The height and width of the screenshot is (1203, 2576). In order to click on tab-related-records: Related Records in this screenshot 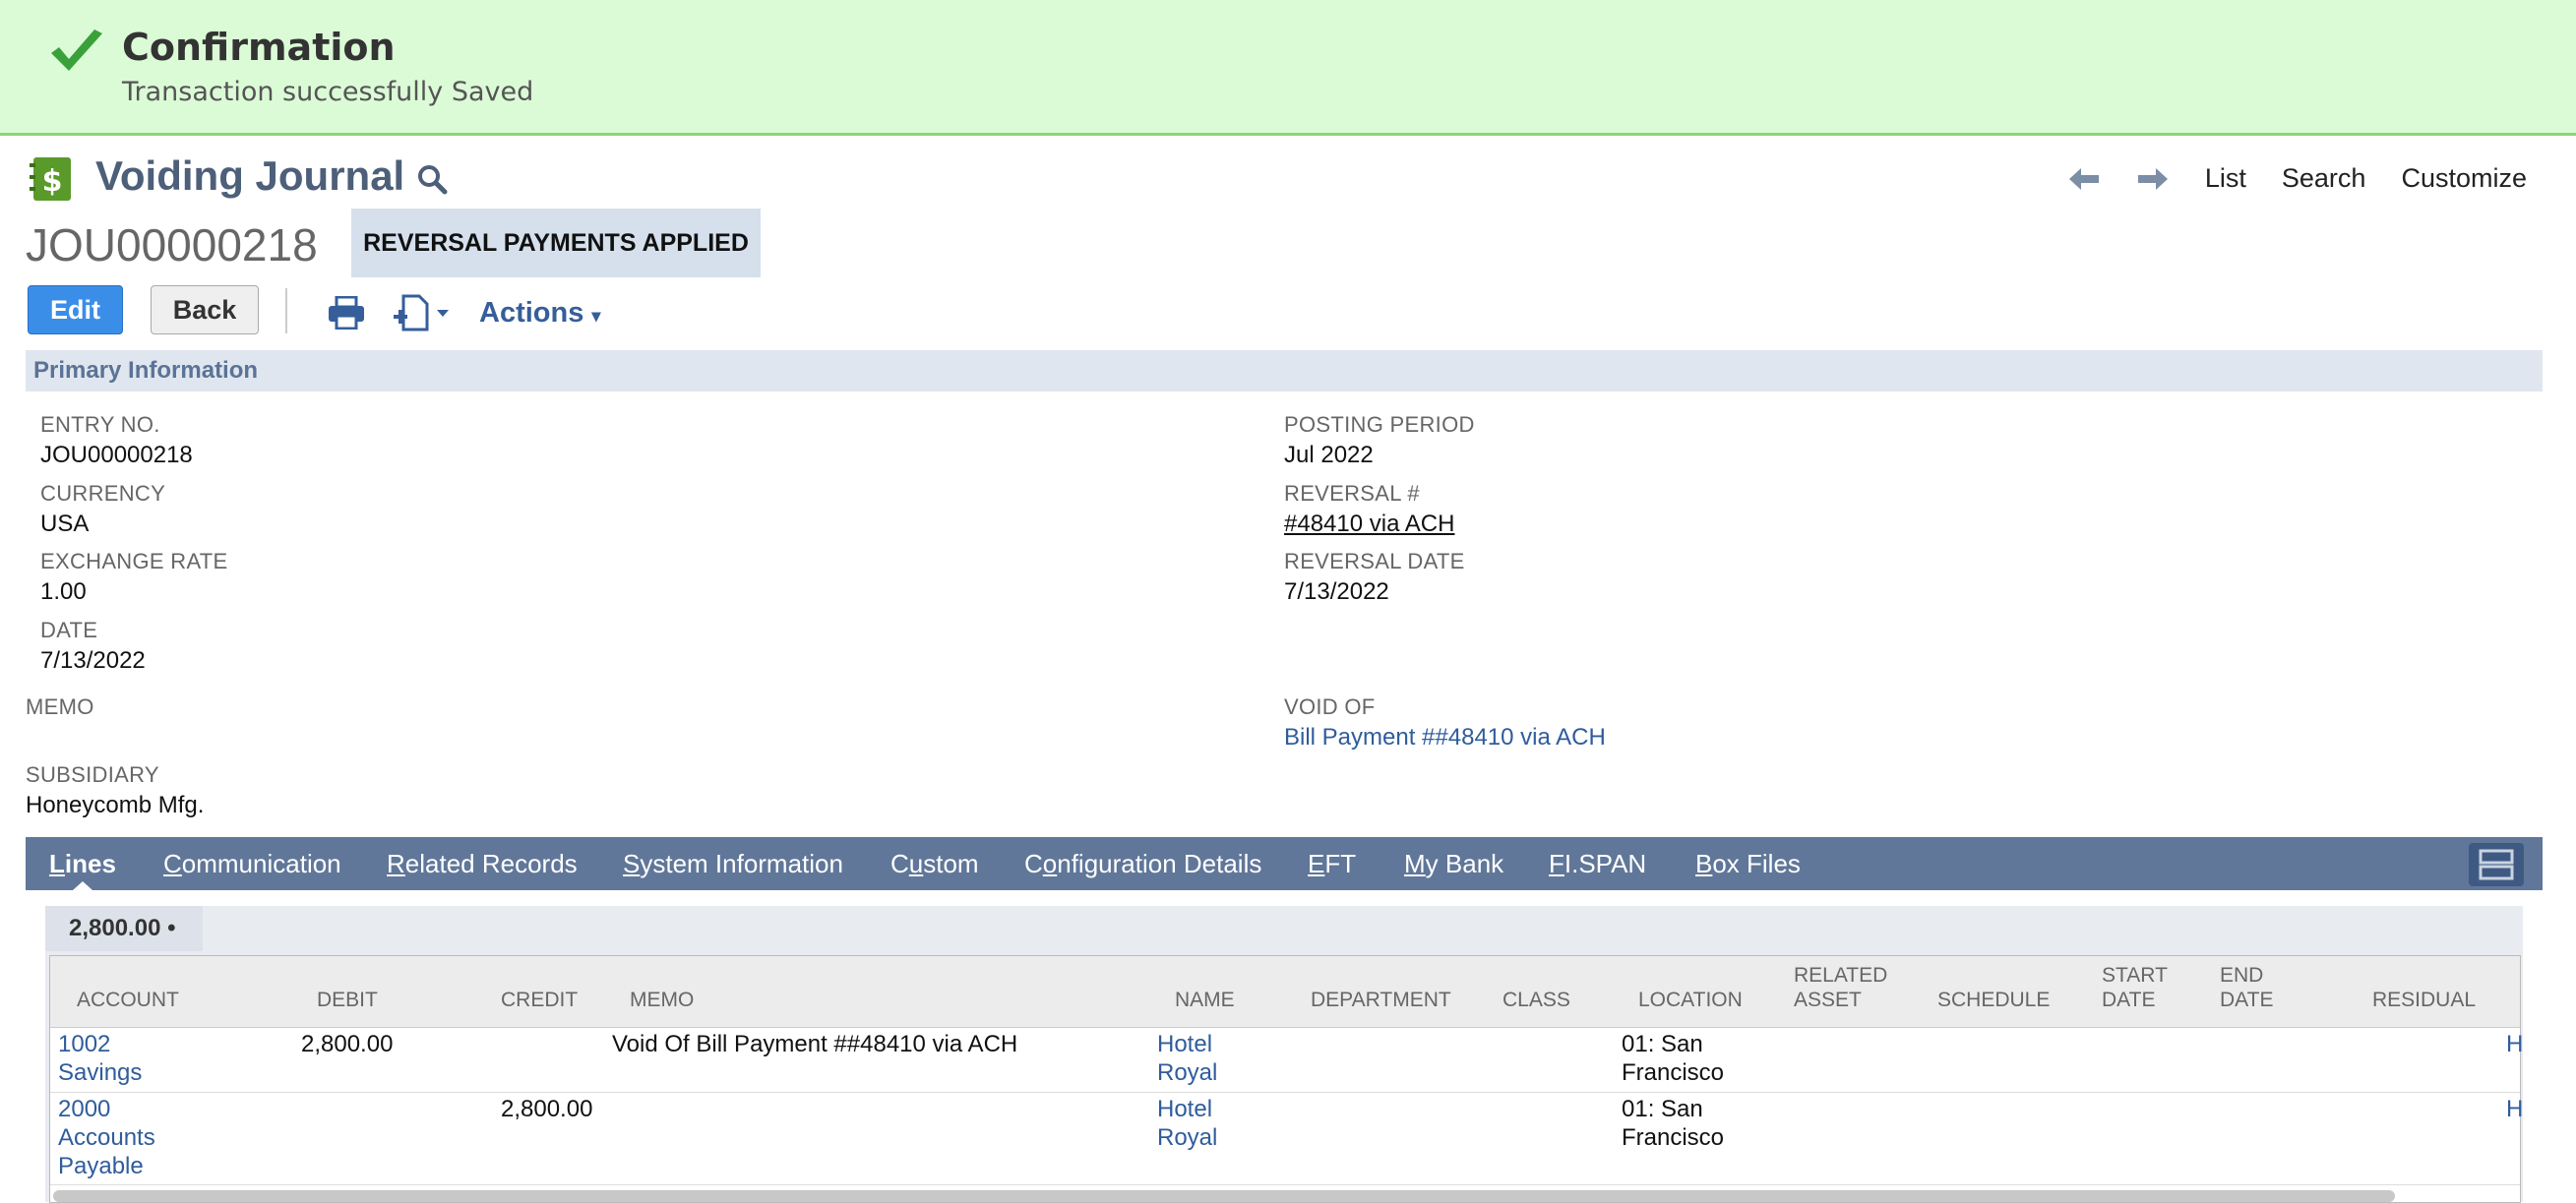, I will do `click(482, 864)`.